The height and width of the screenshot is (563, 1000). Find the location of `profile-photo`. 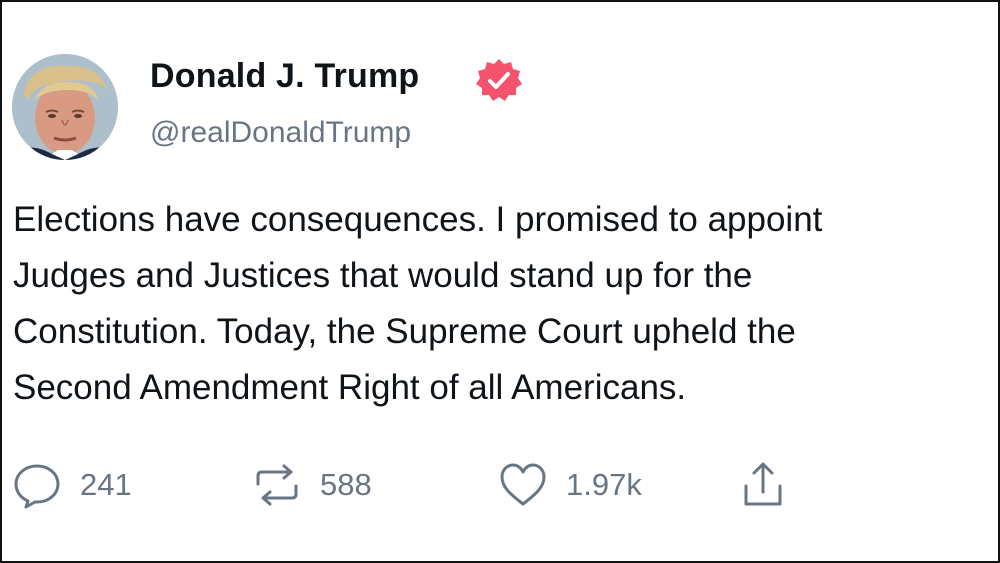

profile-photo is located at coordinates (65, 107).